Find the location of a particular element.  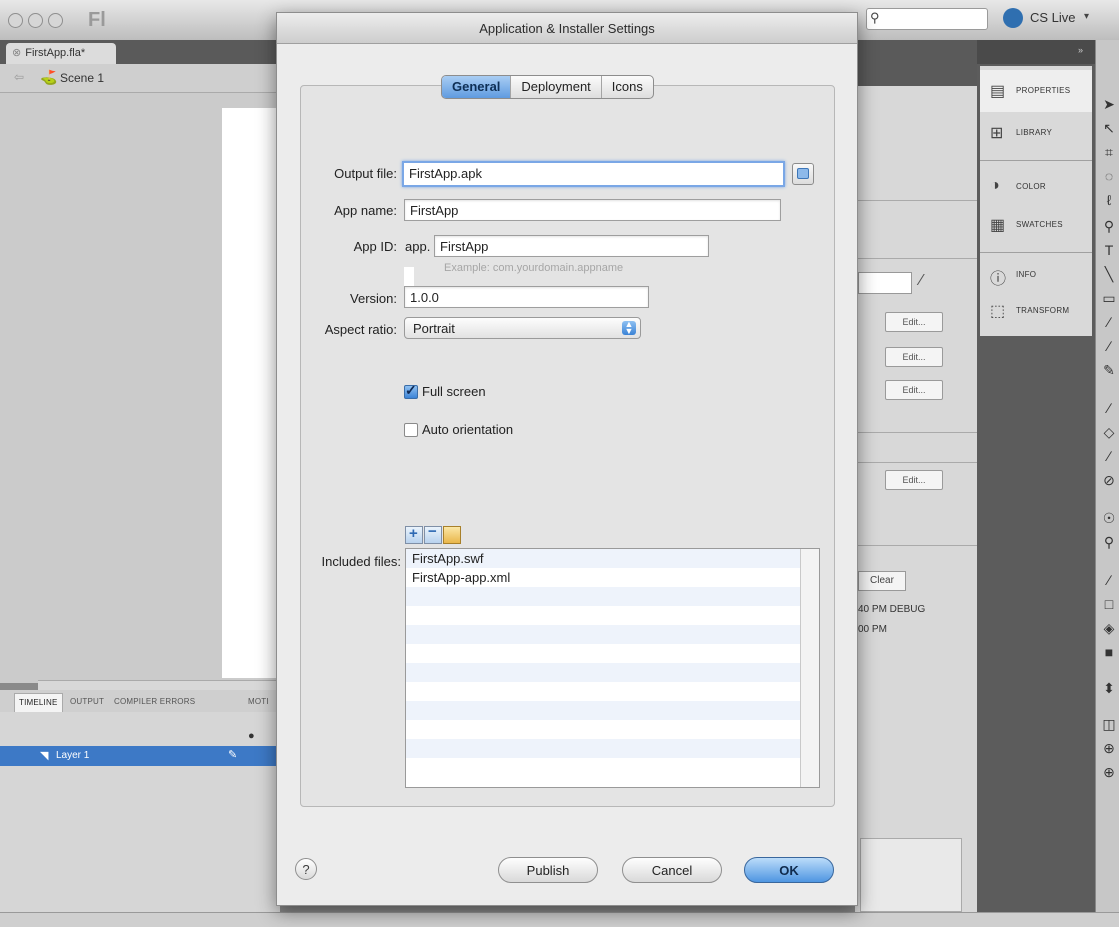

subselection-tool-icon: ↖ is located at coordinates (1109, 128).